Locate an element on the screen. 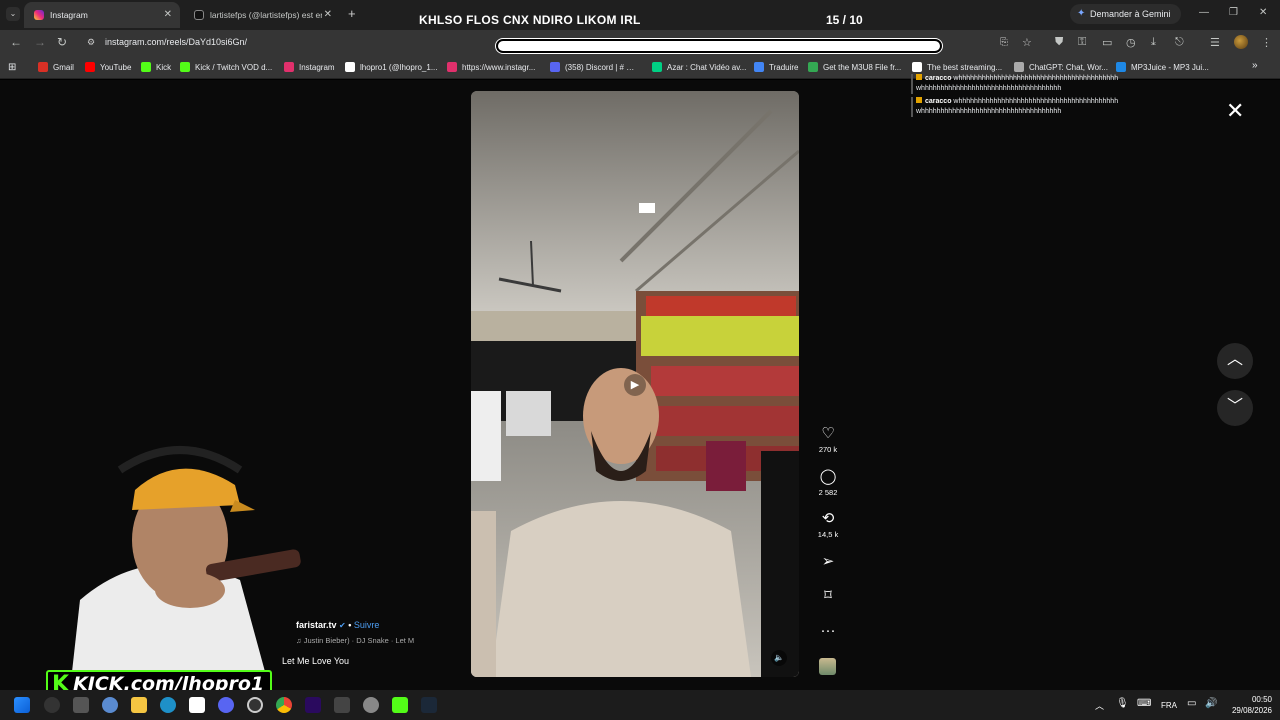 Image resolution: width=1280 pixels, height=720 pixels. settings-icon is located at coordinates (110, 705).